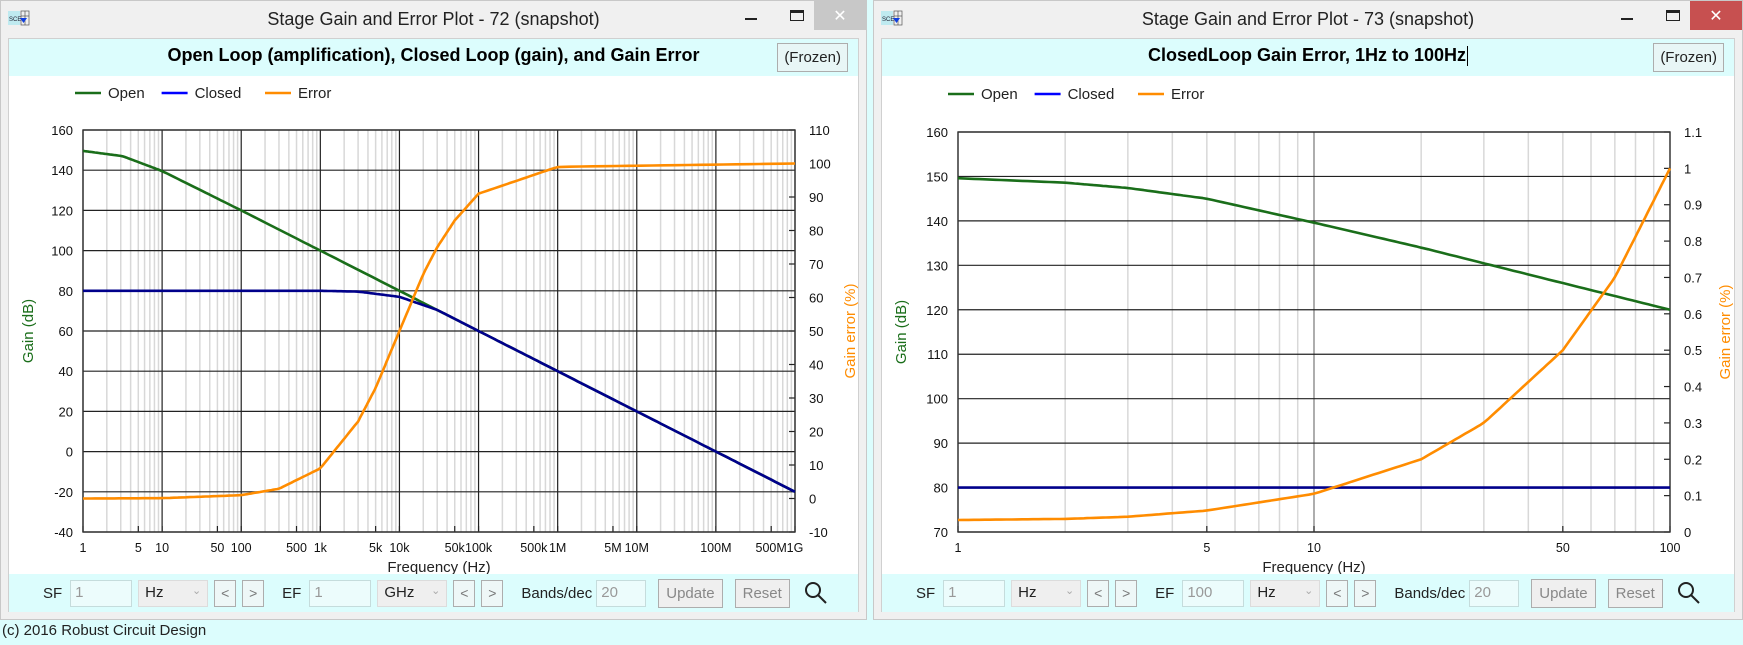  Describe the element at coordinates (66, 331) in the screenshot. I see `y-tick-label: 60` at that location.